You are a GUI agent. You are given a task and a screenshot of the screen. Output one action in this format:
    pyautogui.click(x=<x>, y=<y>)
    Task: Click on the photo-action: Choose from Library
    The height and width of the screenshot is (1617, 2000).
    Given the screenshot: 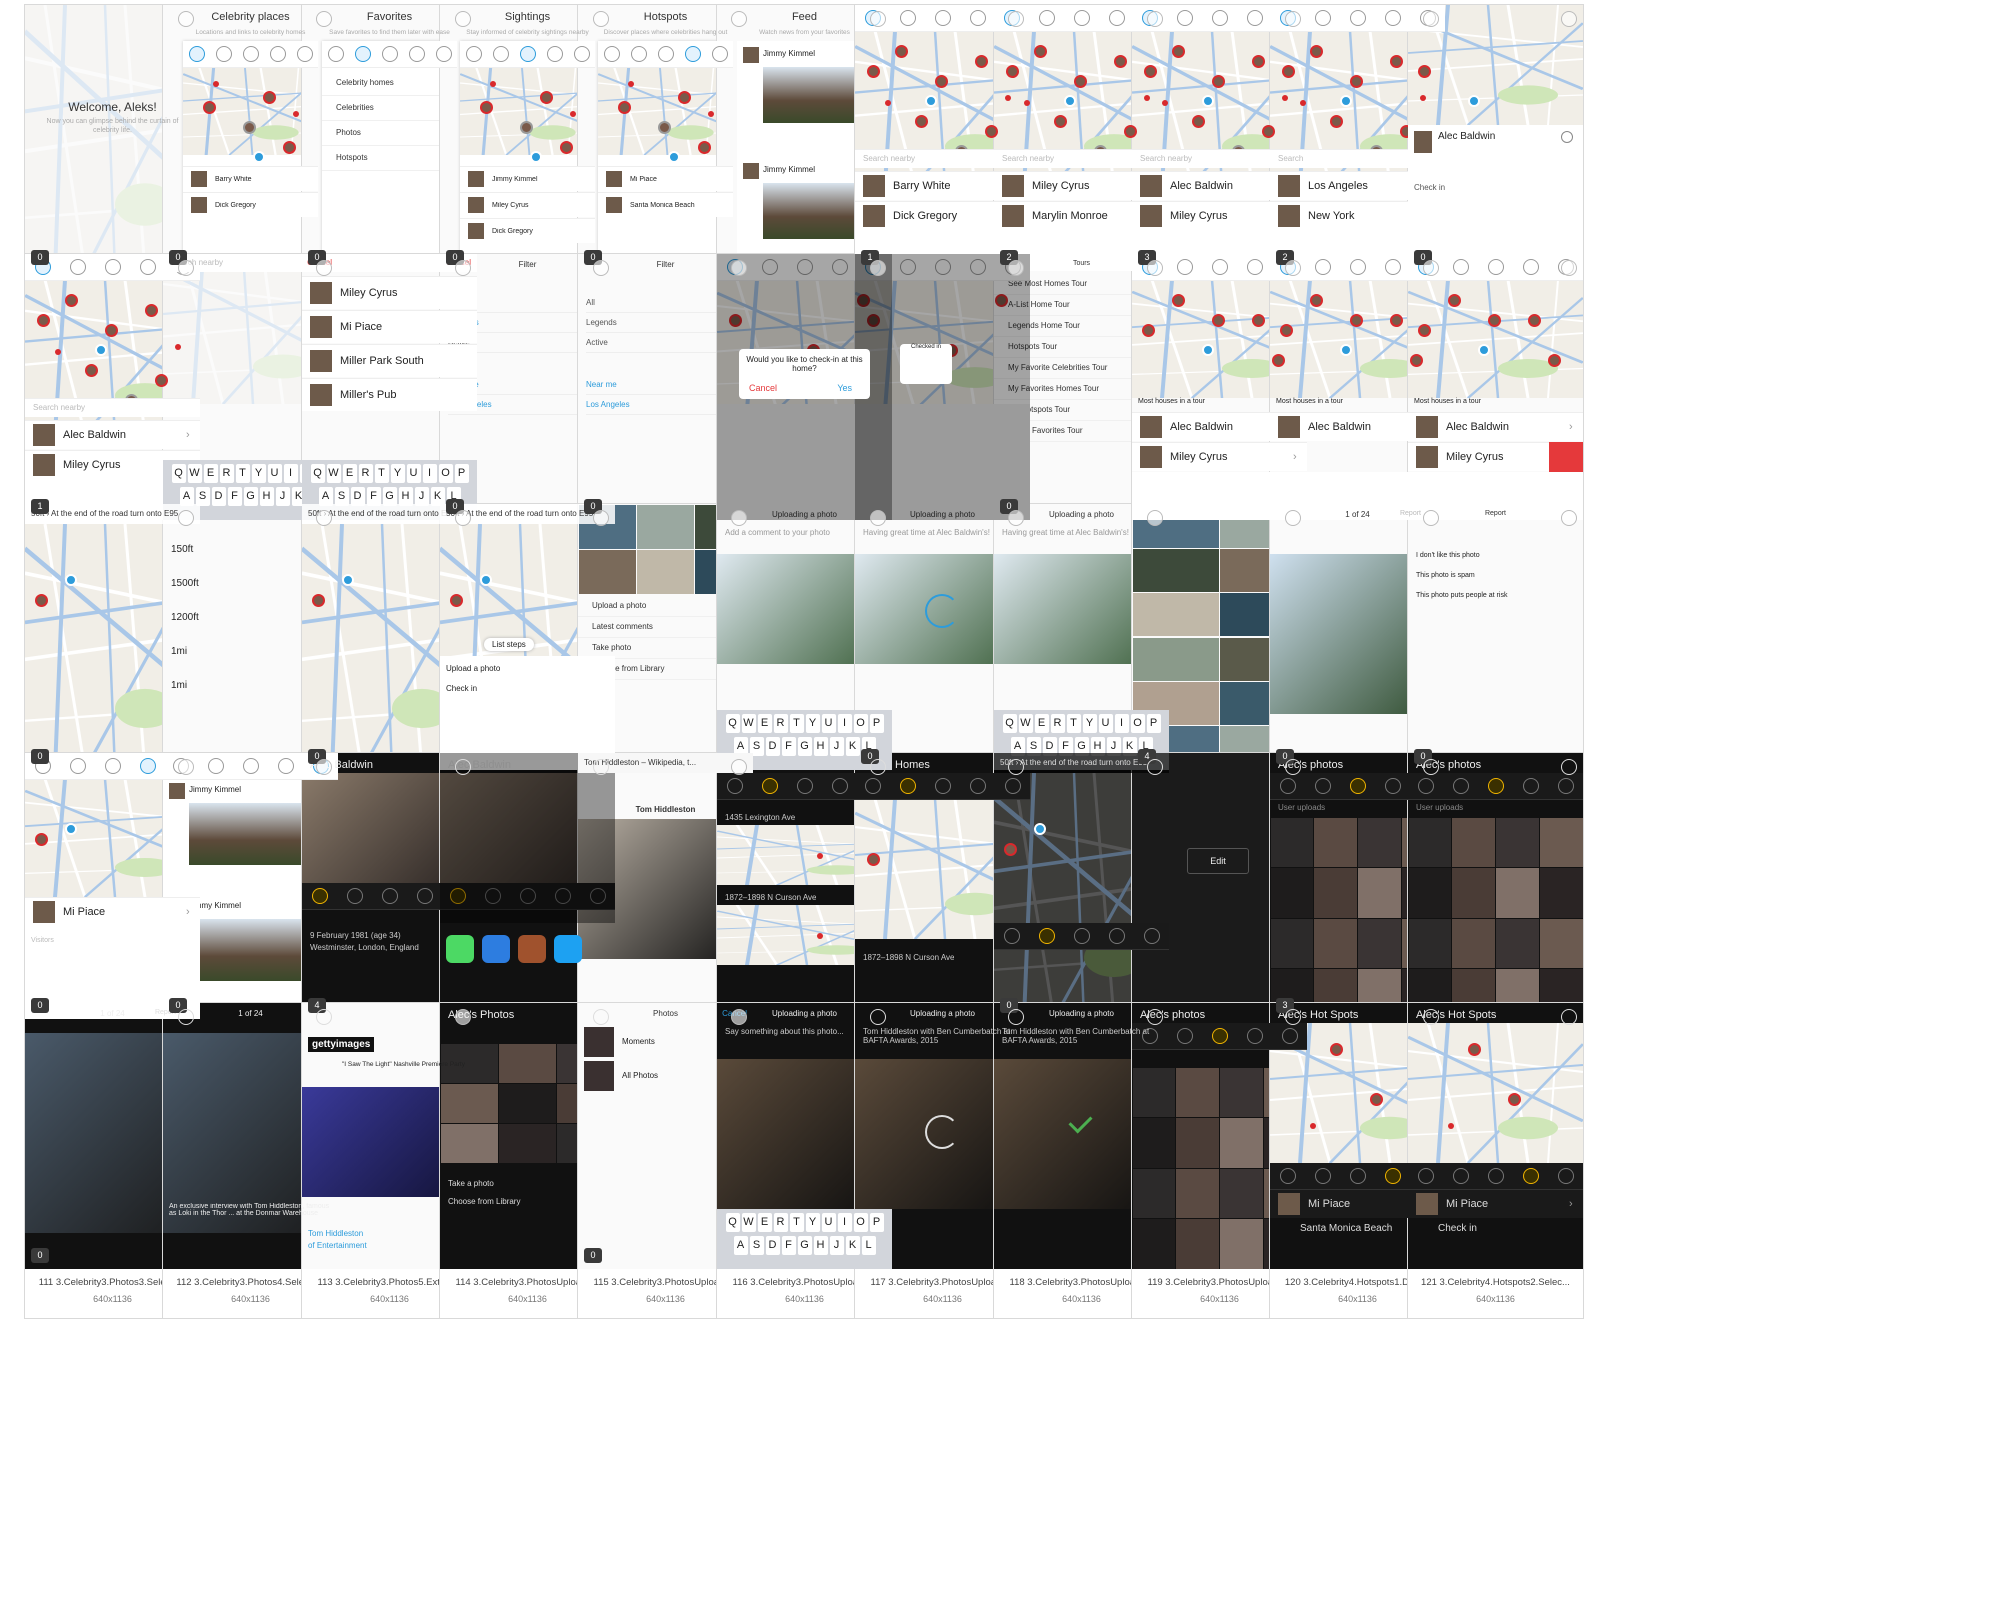 What is the action you would take?
    pyautogui.click(x=484, y=1201)
    